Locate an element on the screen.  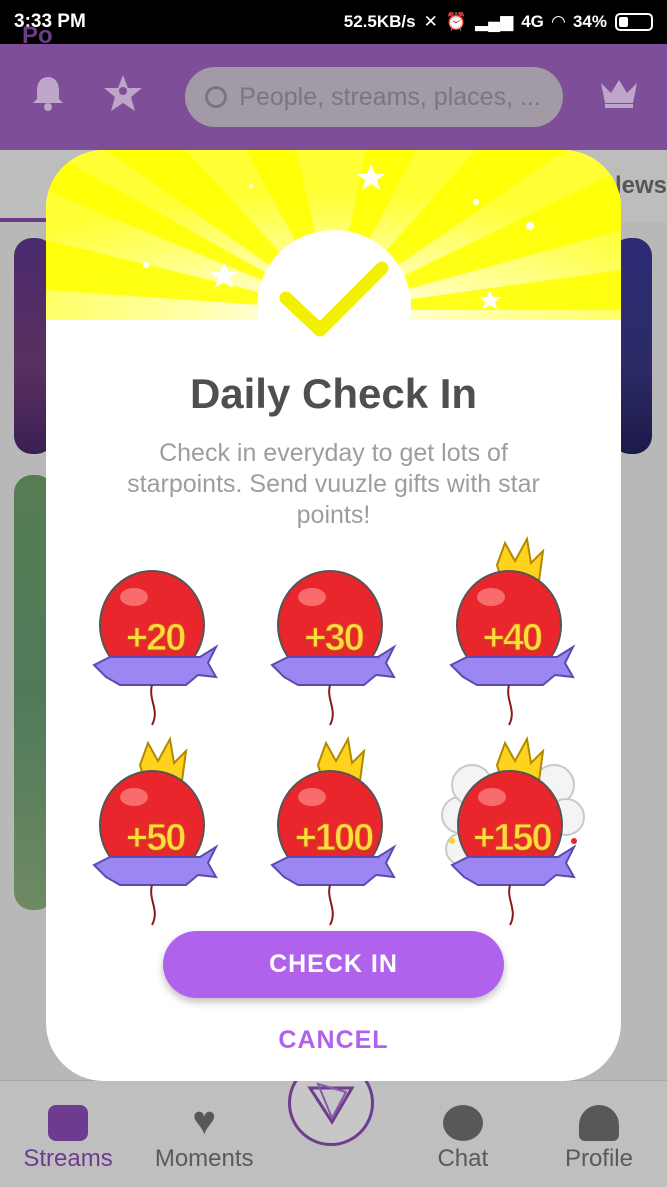
bell-icon is located at coordinates (47, 97).